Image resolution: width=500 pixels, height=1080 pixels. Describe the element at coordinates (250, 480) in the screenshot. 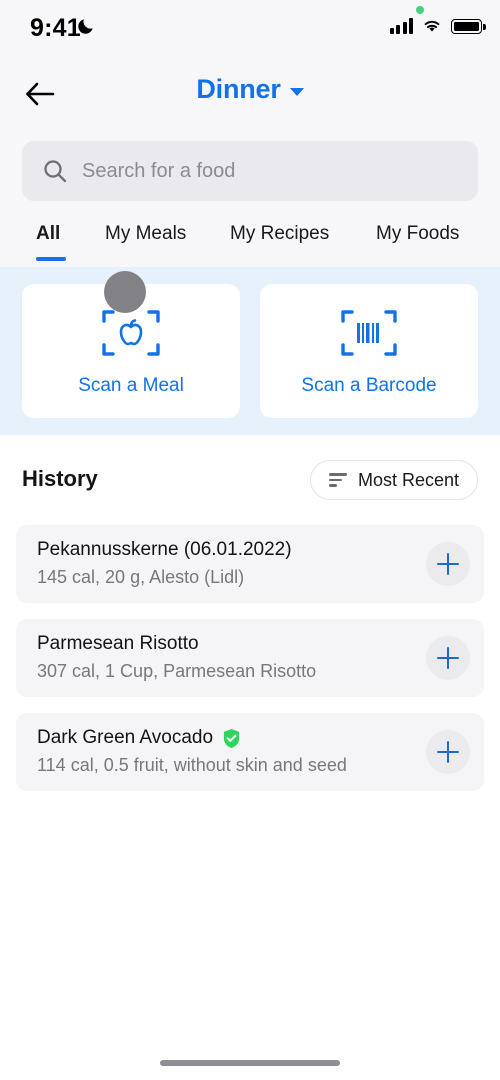

I see `history-header: History Most Recent` at that location.